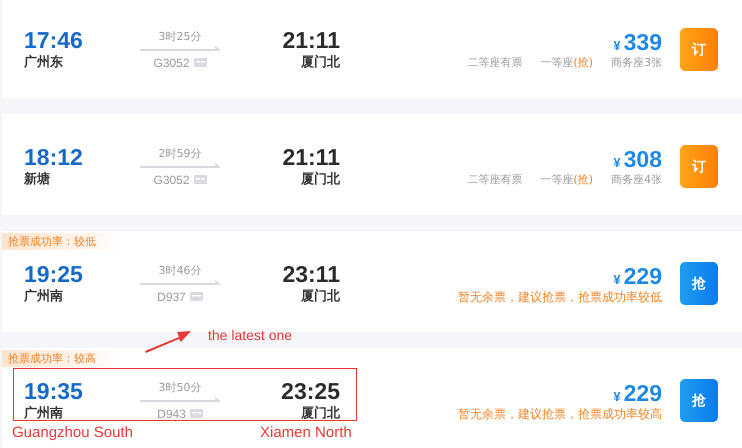 Image resolution: width=742 pixels, height=448 pixels. I want to click on departure-time: 18:12, so click(54, 157).